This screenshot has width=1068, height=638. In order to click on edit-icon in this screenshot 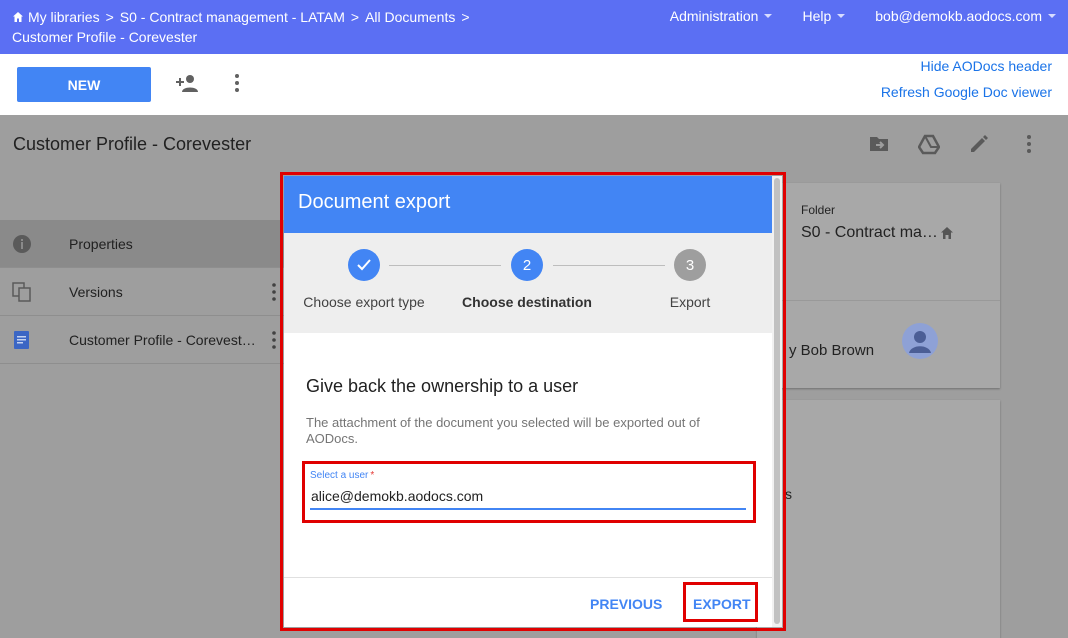, I will do `click(979, 144)`.